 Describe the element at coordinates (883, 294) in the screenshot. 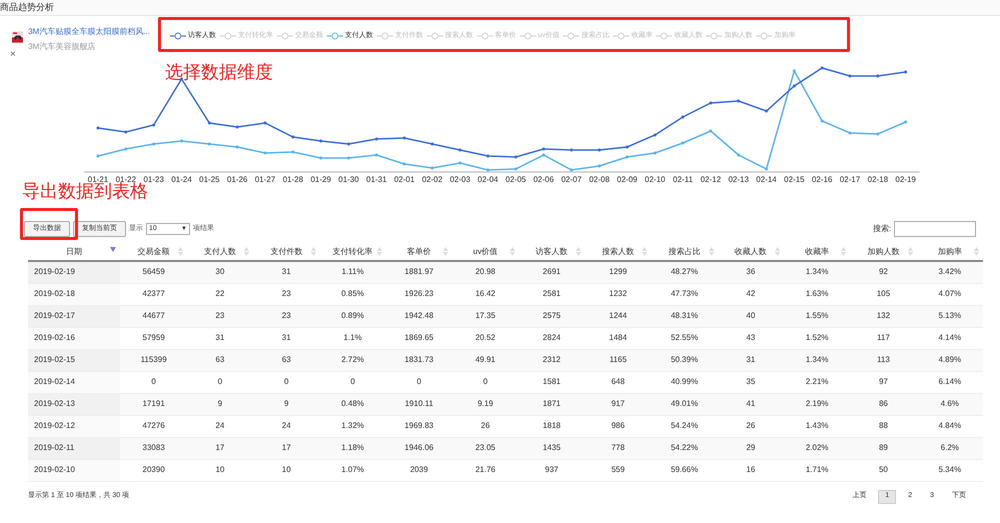

I see `table-cell: 105` at that location.